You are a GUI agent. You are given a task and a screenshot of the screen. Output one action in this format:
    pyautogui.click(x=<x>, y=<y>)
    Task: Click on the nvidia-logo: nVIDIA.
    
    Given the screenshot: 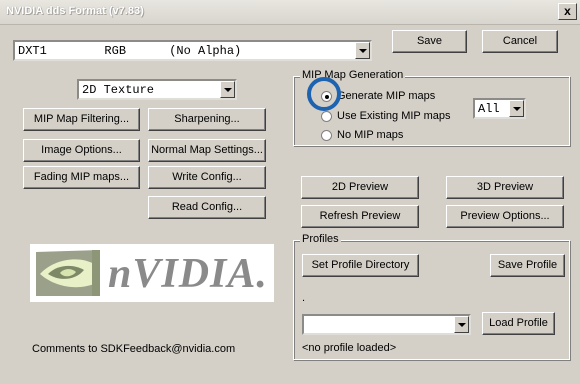 What is the action you would take?
    pyautogui.click(x=152, y=273)
    